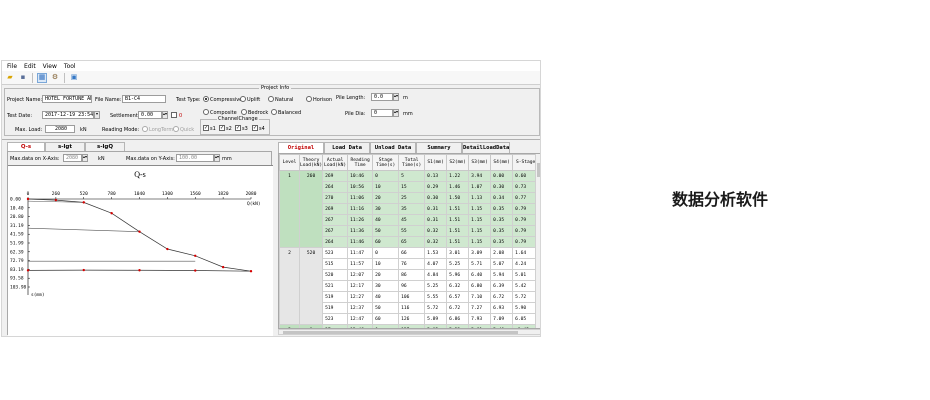  What do you see at coordinates (412, 162) in the screenshot?
I see `column-header: Total Time(s)` at bounding box center [412, 162].